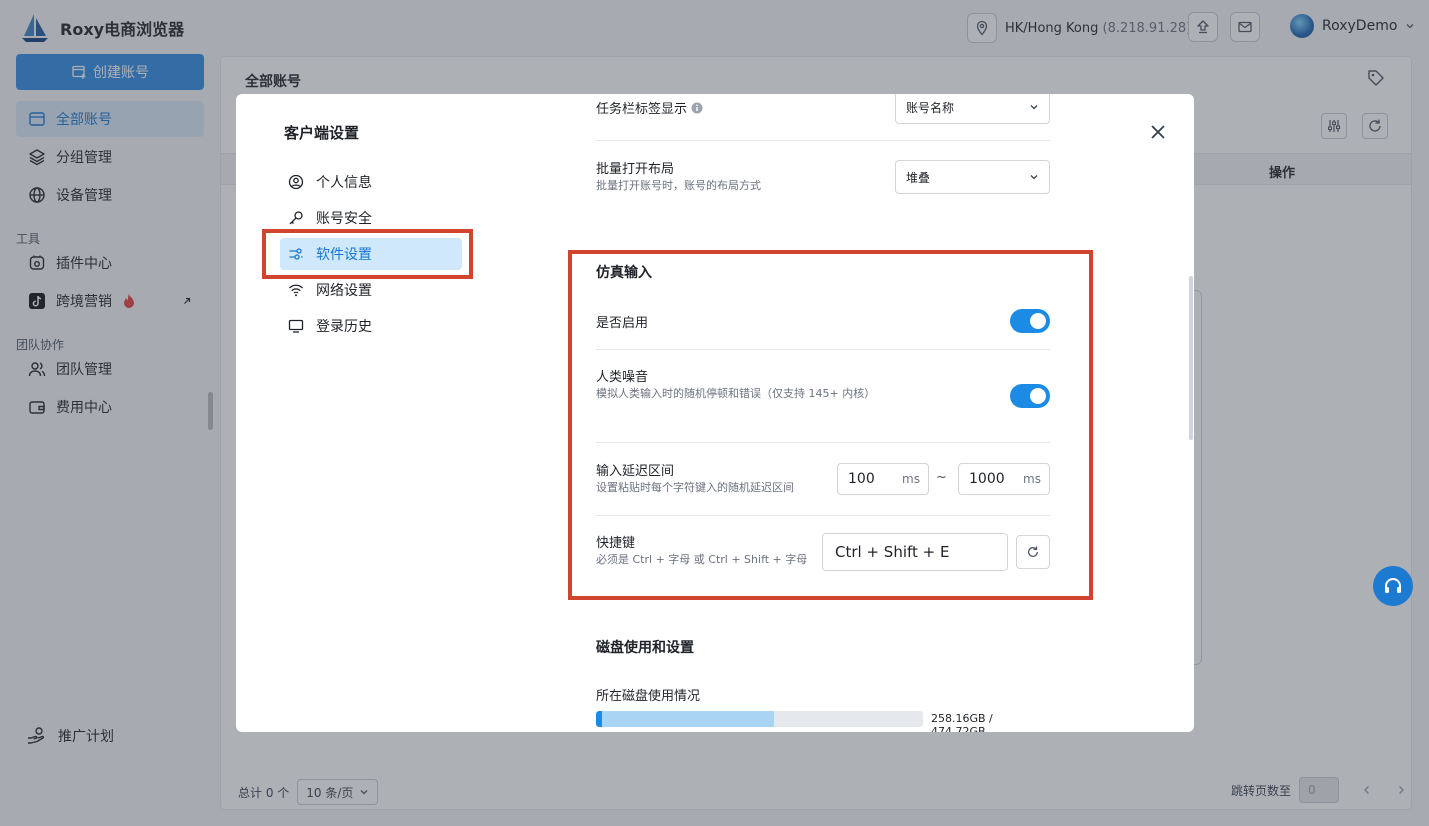 The image size is (1429, 826). What do you see at coordinates (296, 218) in the screenshot?
I see `key-icon` at bounding box center [296, 218].